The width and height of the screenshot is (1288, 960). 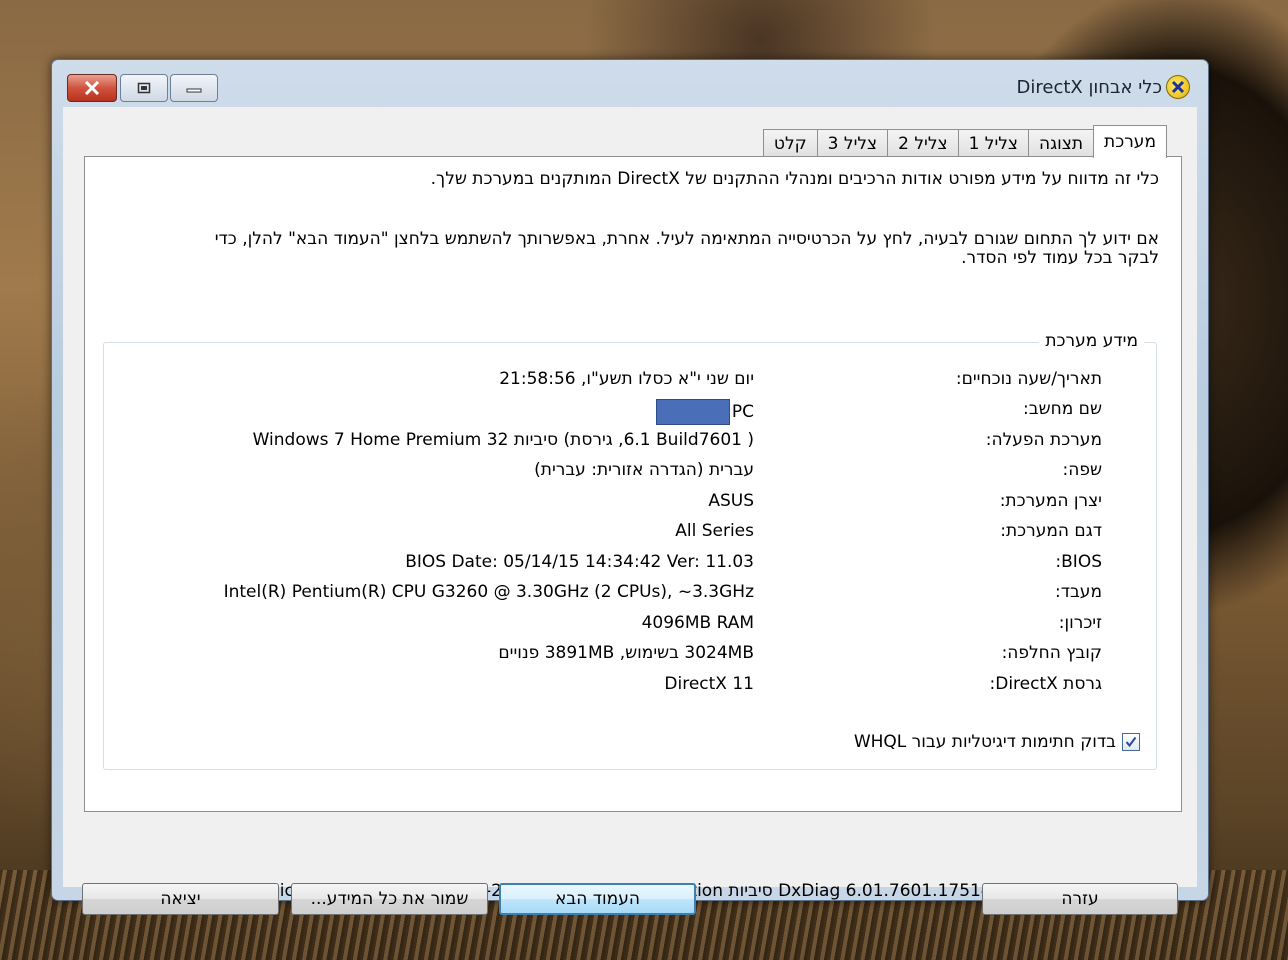 I want to click on minimize-icon, so click(x=194, y=90).